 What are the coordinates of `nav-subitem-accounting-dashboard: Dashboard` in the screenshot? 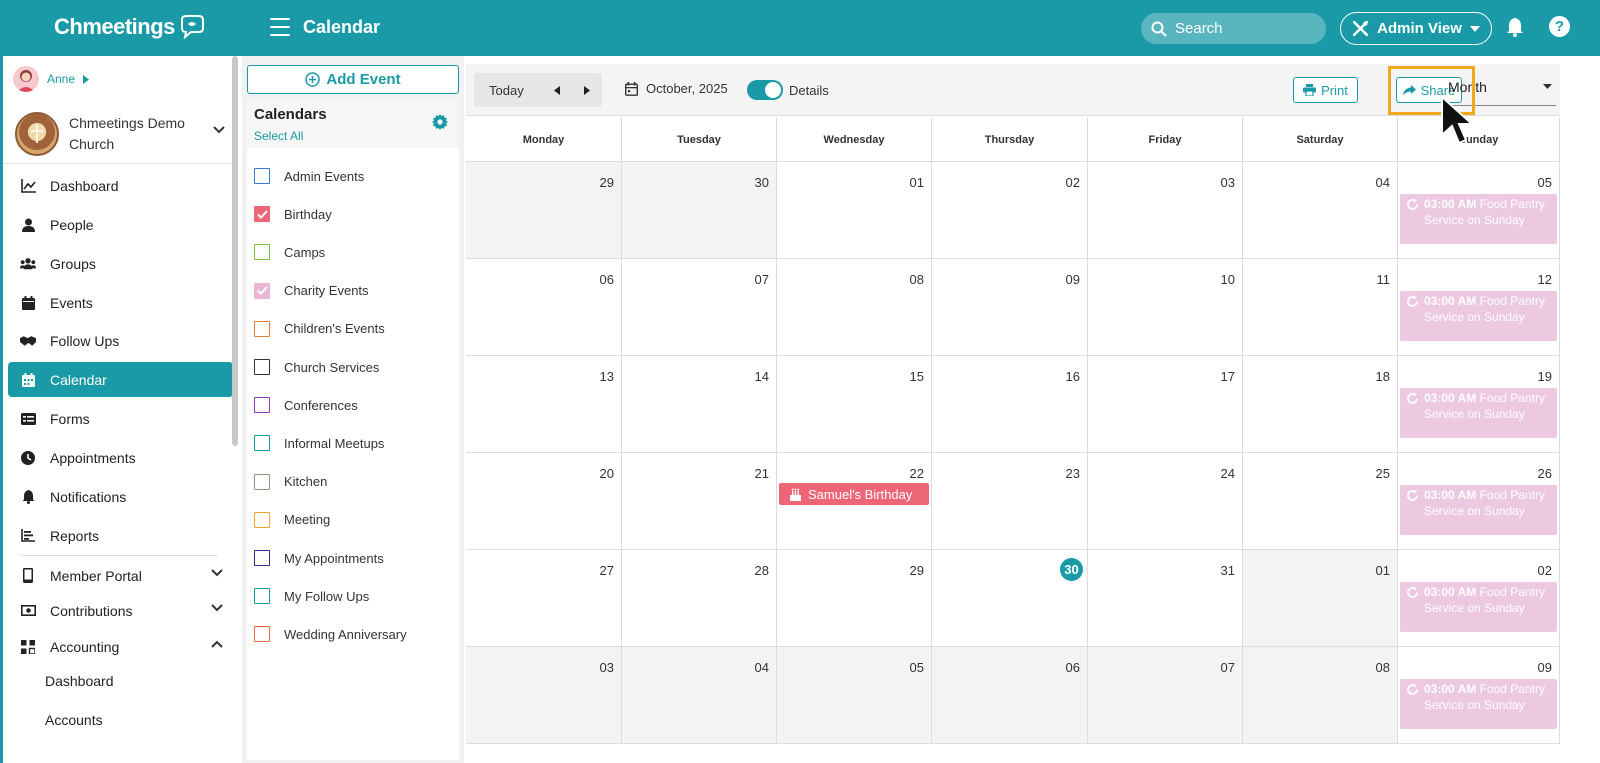 It's located at (79, 681).